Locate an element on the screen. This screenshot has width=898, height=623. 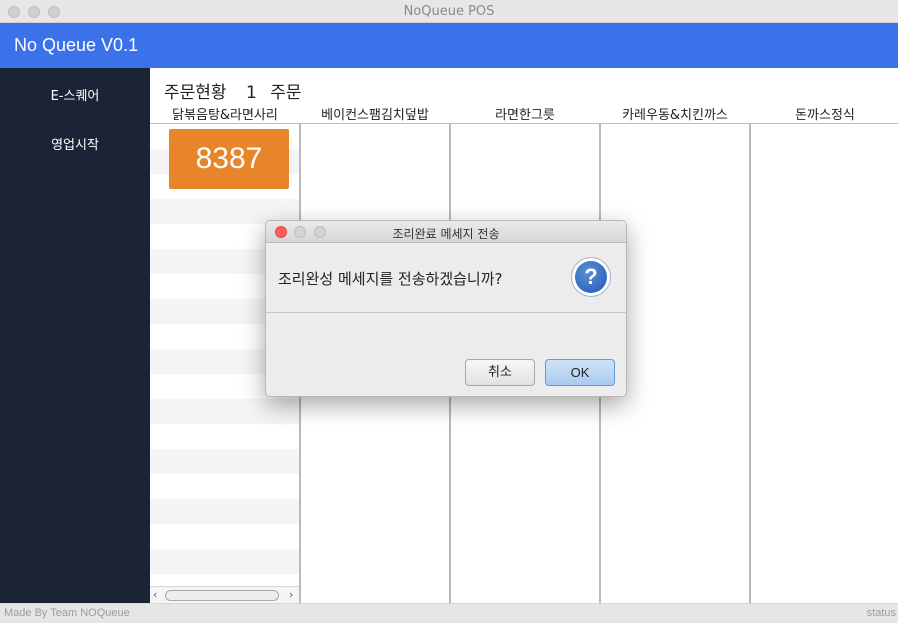
credits-text: Made By Team NOQueue is located at coordinates (67, 613).